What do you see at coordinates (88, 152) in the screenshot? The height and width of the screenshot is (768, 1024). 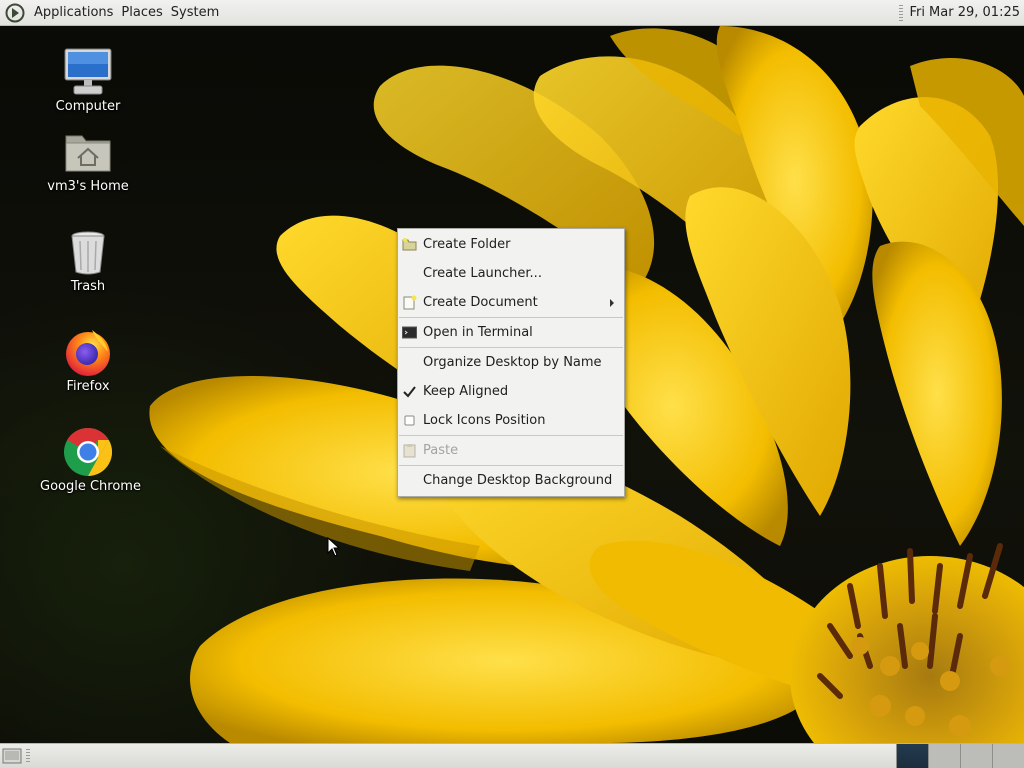 I see `home-folder-icon` at bounding box center [88, 152].